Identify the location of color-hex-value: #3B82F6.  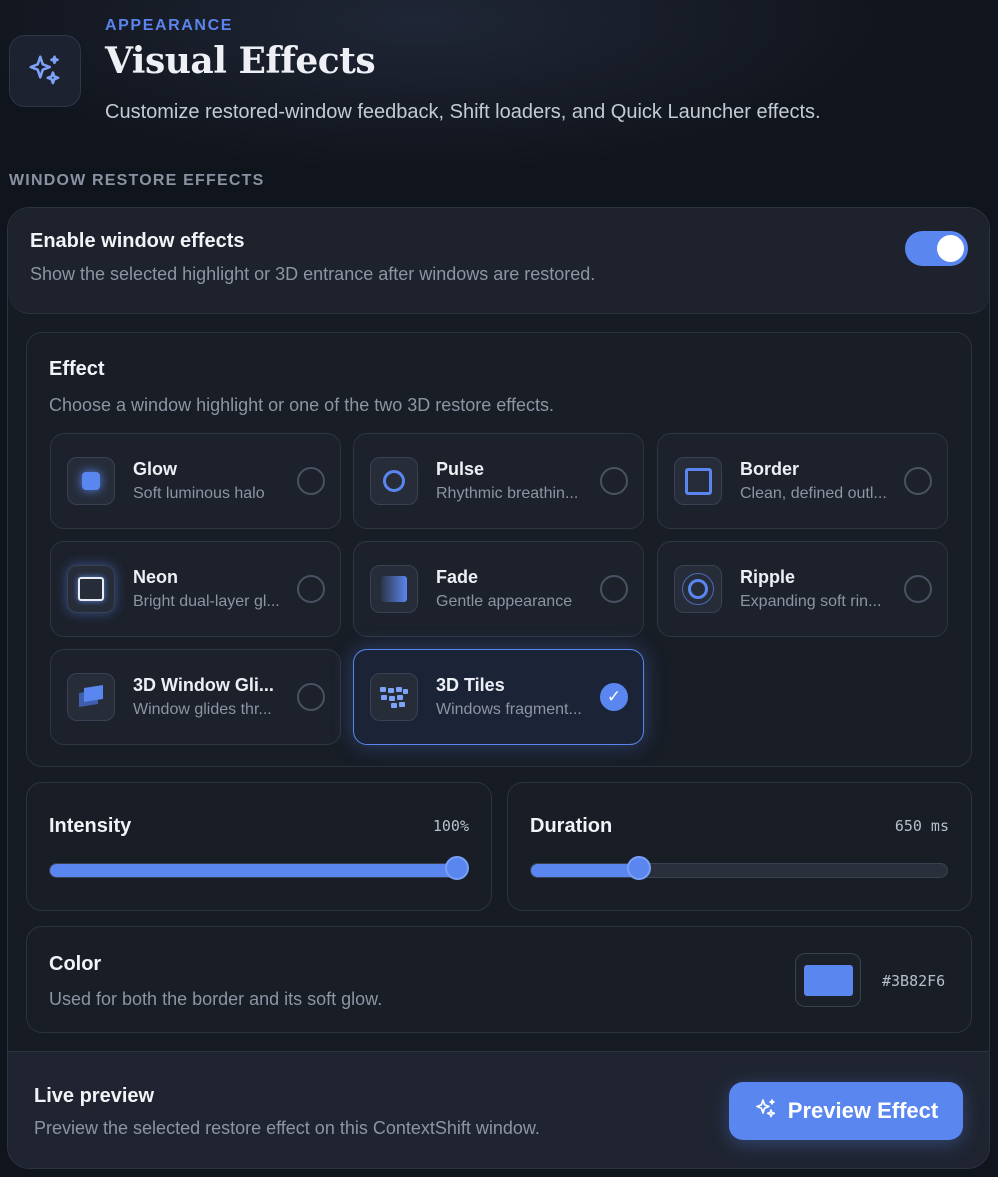
(914, 981).